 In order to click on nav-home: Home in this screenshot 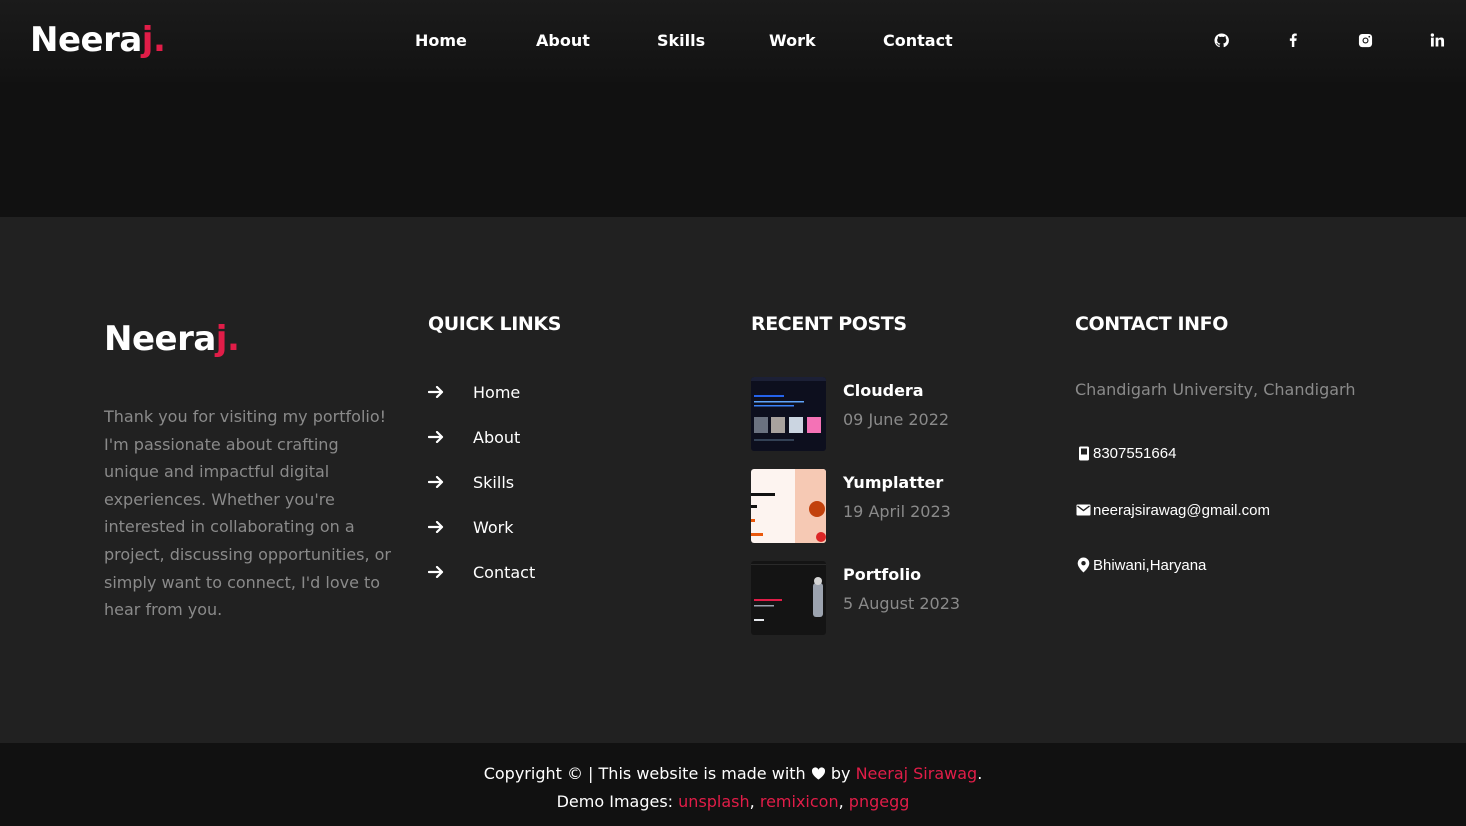, I will do `click(441, 41)`.